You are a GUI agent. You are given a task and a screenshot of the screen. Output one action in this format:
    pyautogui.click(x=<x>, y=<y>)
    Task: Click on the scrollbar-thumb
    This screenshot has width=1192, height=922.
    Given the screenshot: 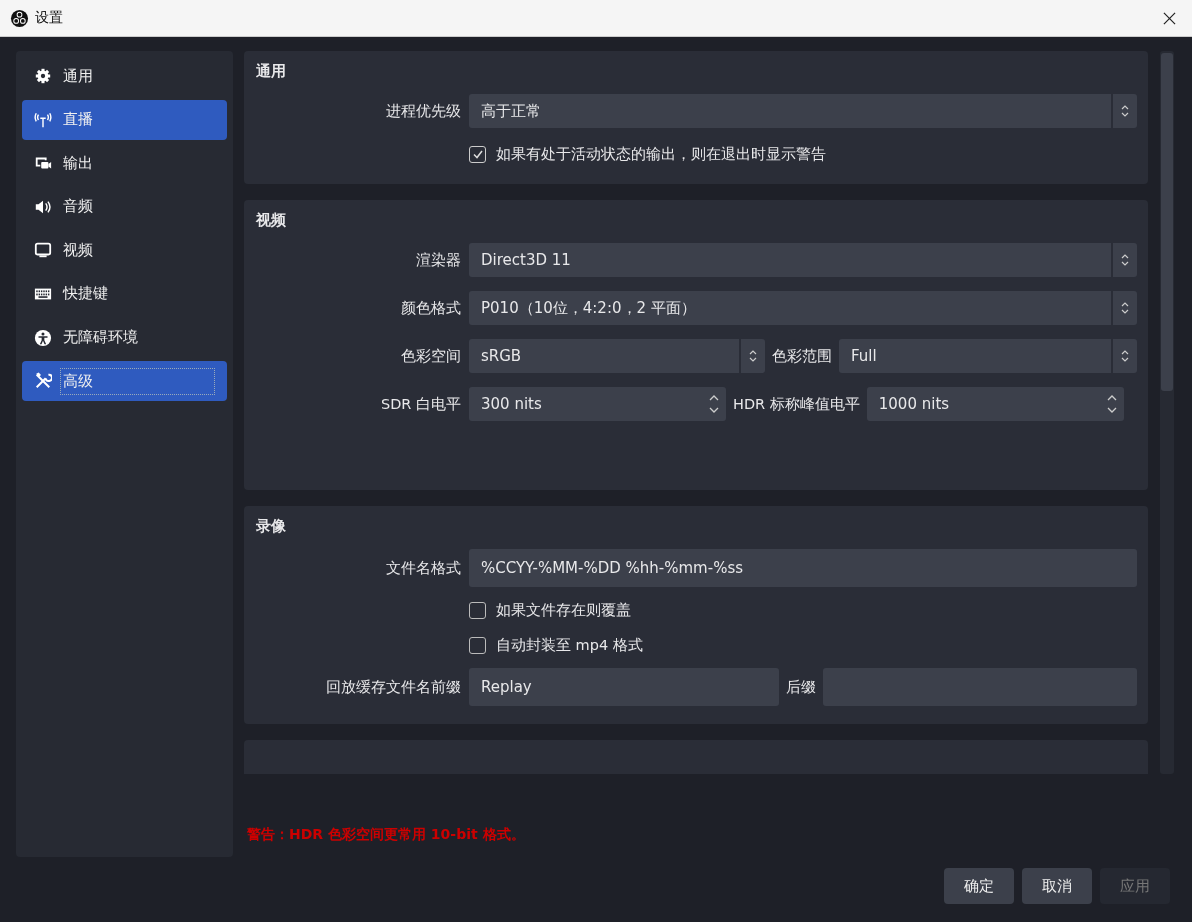 What is the action you would take?
    pyautogui.click(x=1167, y=222)
    